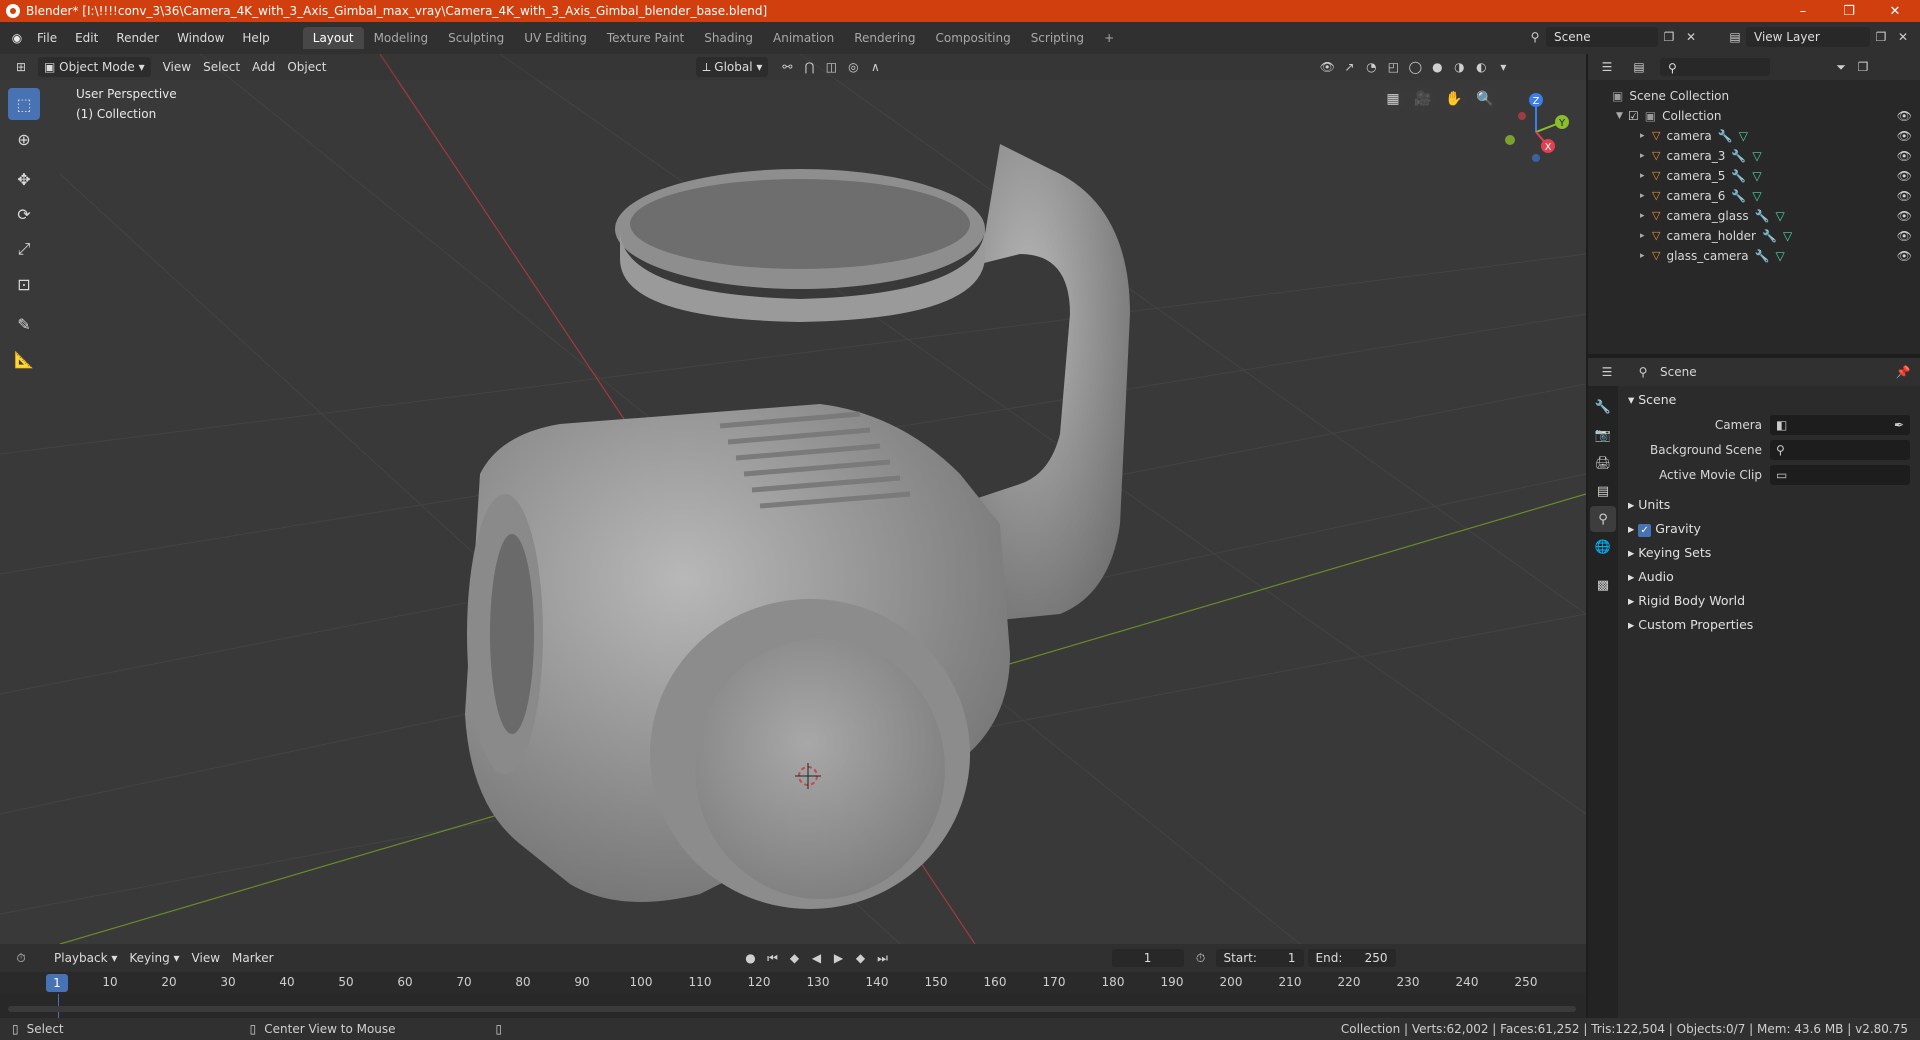 The image size is (1920, 1040). What do you see at coordinates (57, 983) in the screenshot?
I see `playhead-frame: 1` at bounding box center [57, 983].